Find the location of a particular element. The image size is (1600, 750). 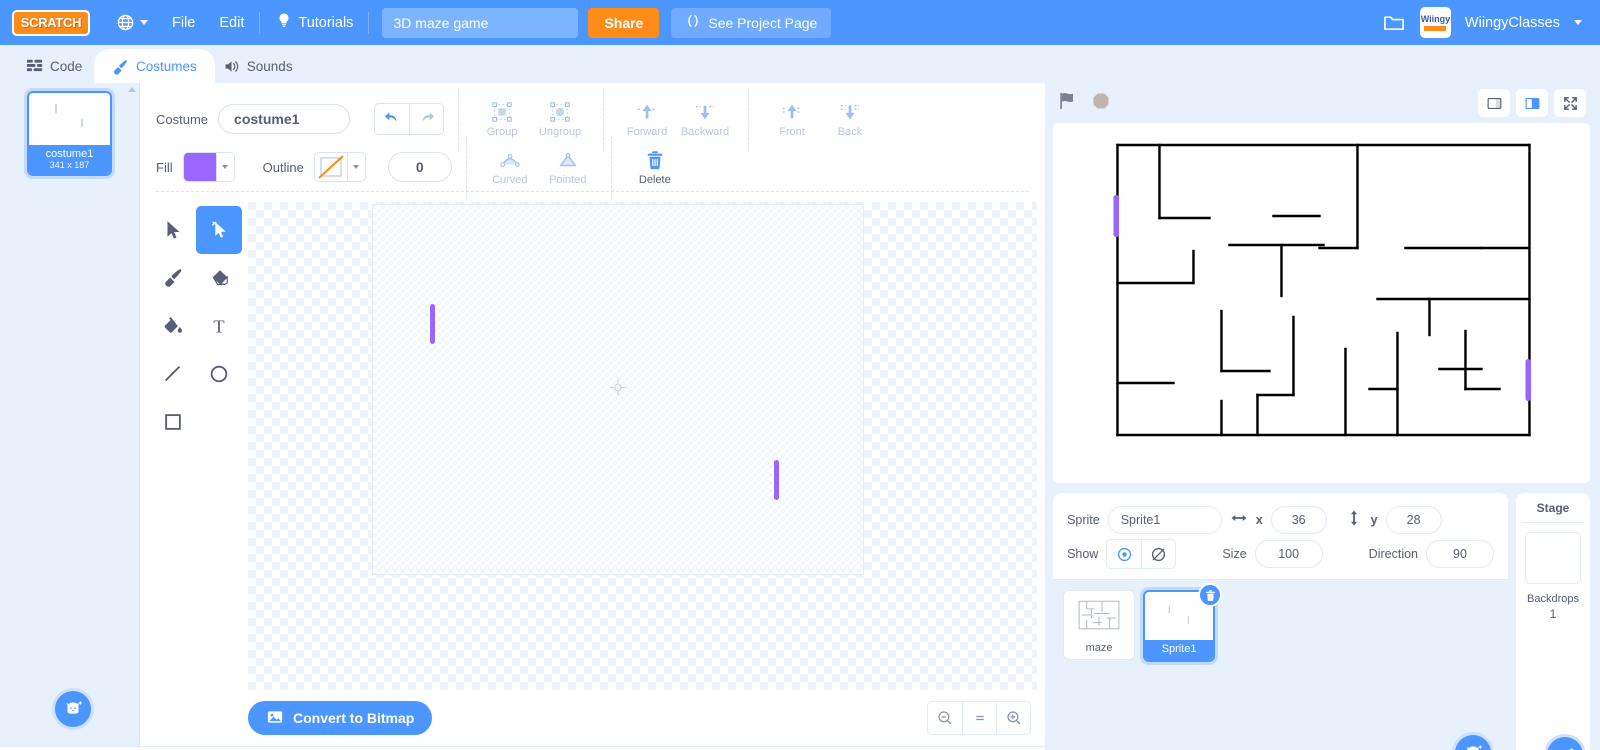

tab-costumes: Costumes is located at coordinates (154, 66).